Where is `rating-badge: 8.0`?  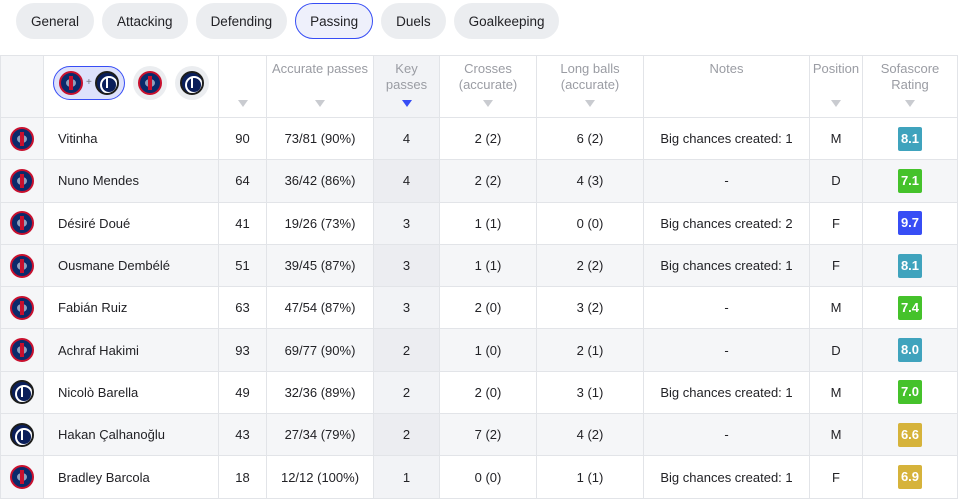
rating-badge: 8.0 is located at coordinates (910, 350).